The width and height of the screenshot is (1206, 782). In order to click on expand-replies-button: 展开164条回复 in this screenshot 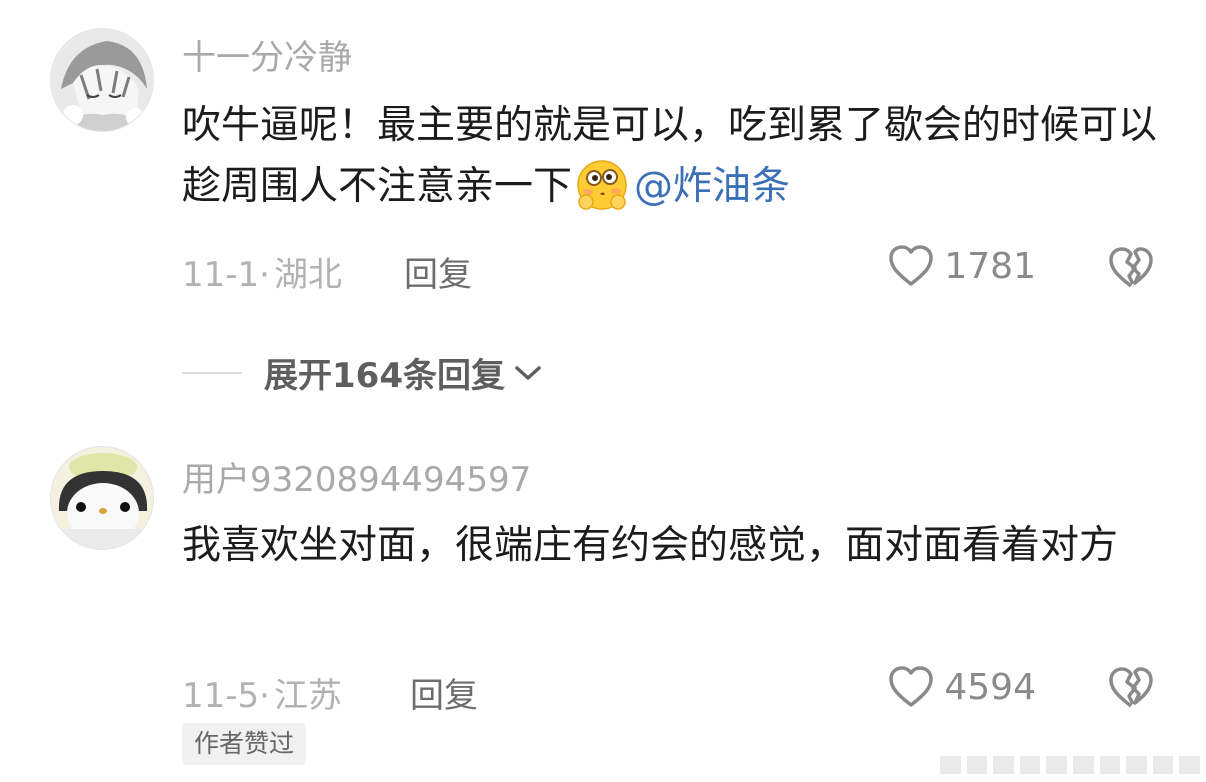, I will do `click(362, 372)`.